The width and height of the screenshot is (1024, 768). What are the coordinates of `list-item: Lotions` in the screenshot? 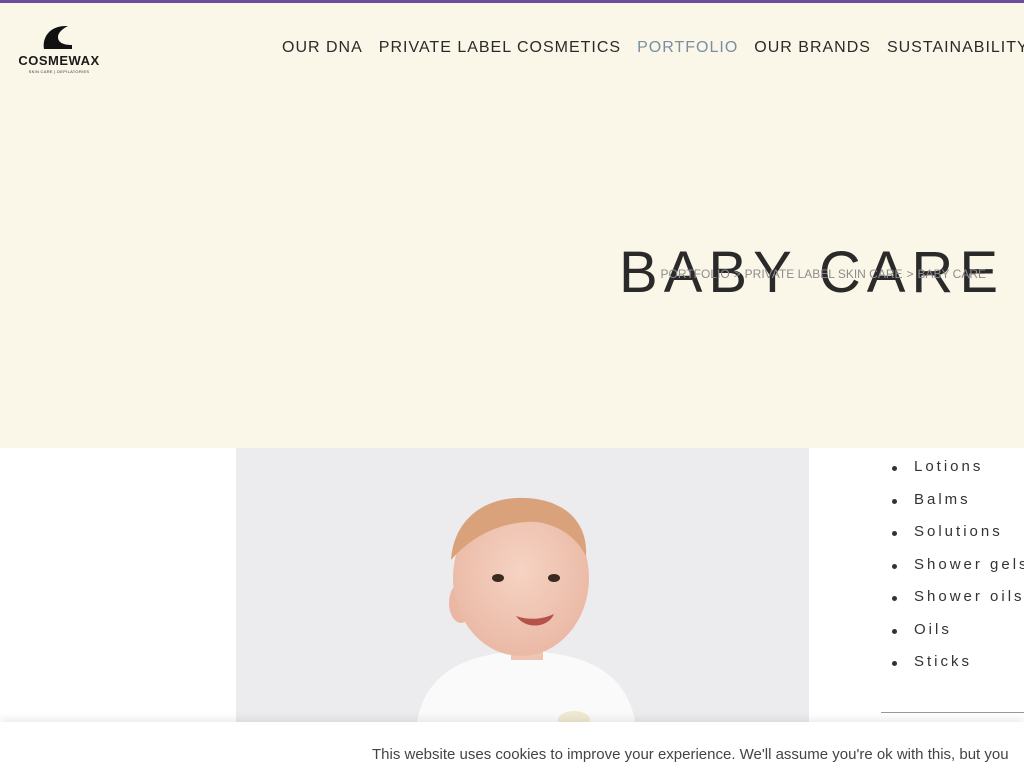 It's located at (957, 474).